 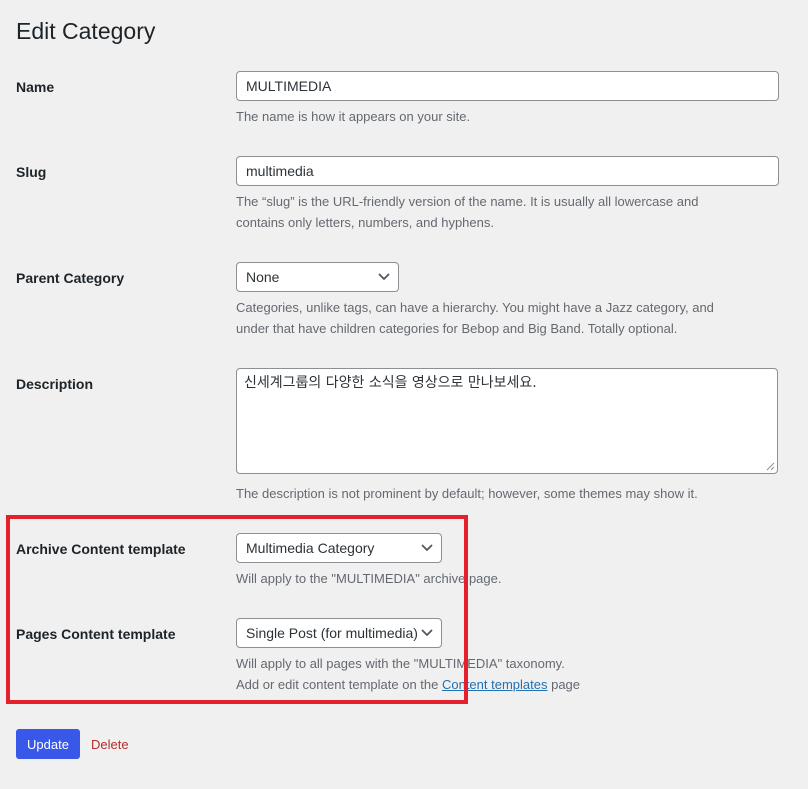 What do you see at coordinates (390, 383) in the screenshot?
I see `description-text: 신세계그룹의 다양한 소식을 영상으로 만나보세요.` at bounding box center [390, 383].